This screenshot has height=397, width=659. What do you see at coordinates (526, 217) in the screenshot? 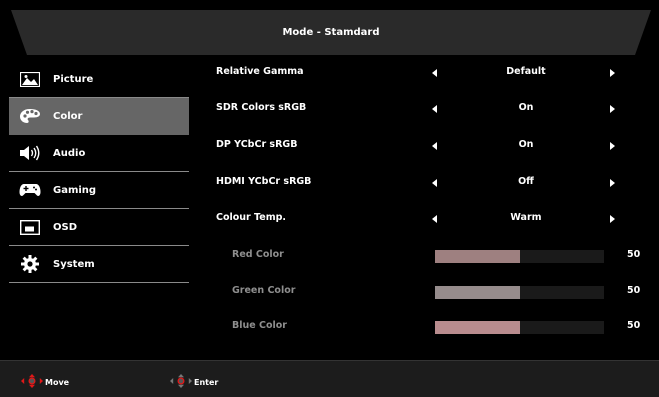
I see `setting-value: Warm` at bounding box center [526, 217].